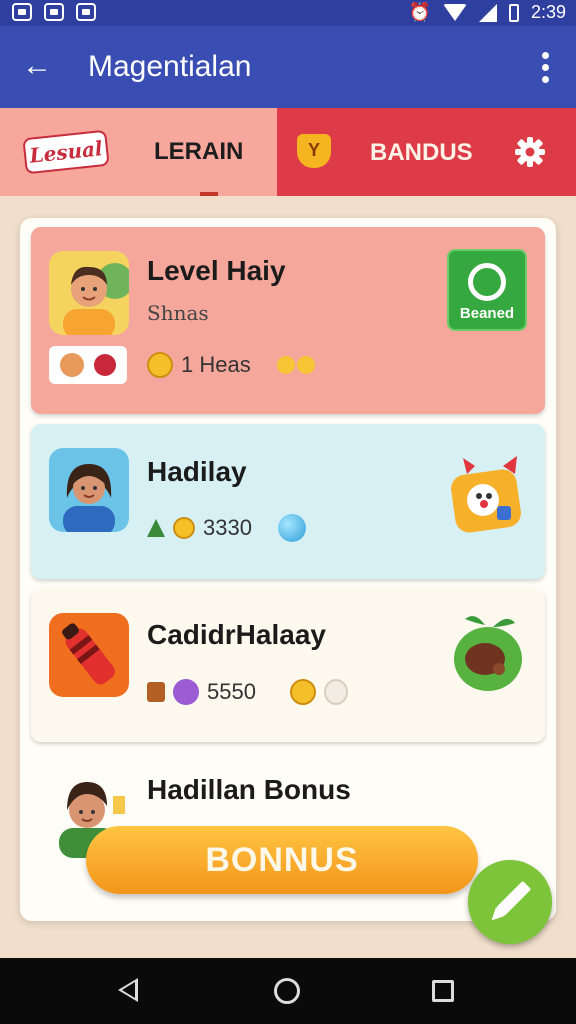 This screenshot has width=576, height=1024. What do you see at coordinates (513, 12) in the screenshot?
I see `battery-icon` at bounding box center [513, 12].